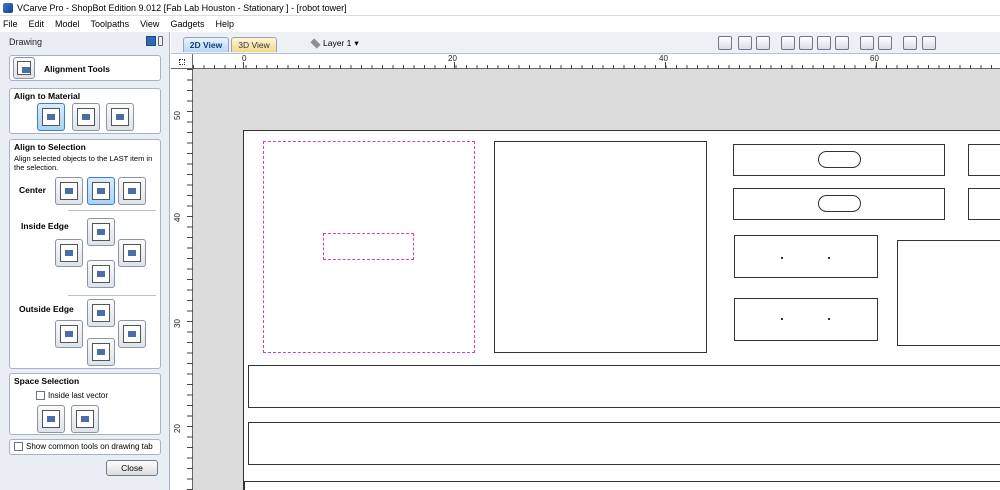  What do you see at coordinates (47, 96) in the screenshot?
I see `align-material-heading: Align to Material` at bounding box center [47, 96].